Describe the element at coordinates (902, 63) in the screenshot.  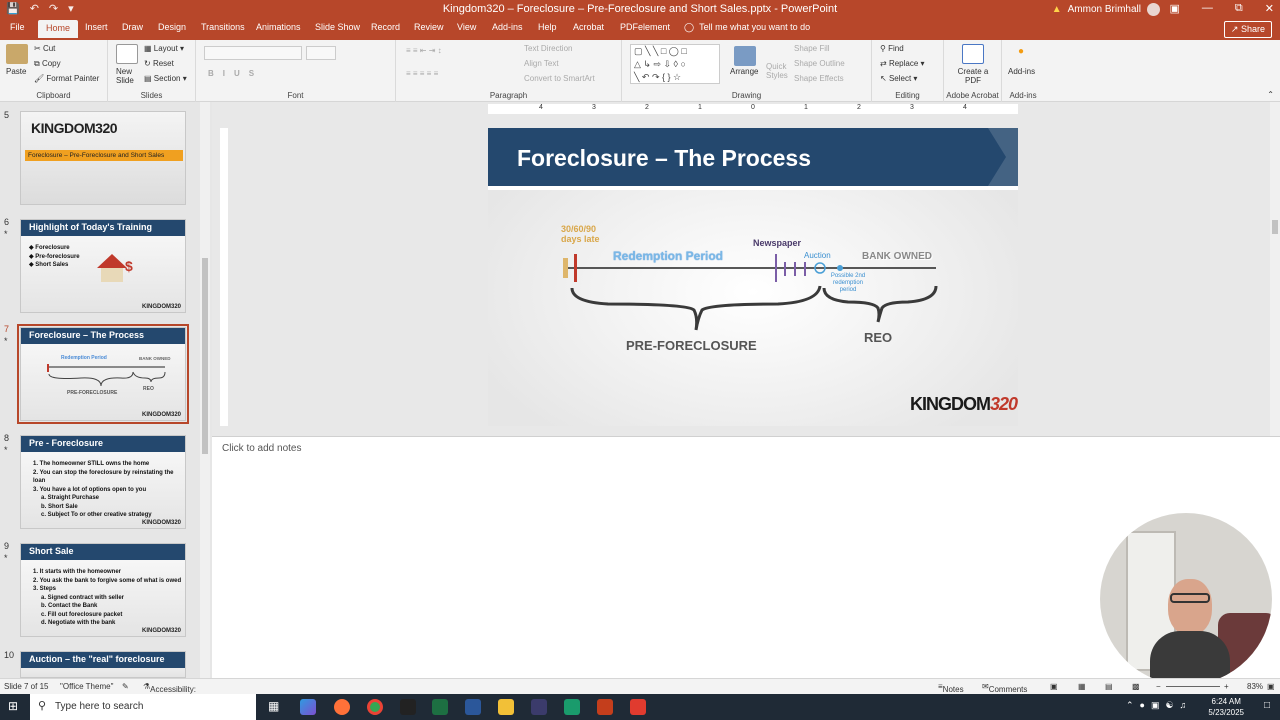
I see `replace-button: ⇄ Replace ▾` at that location.